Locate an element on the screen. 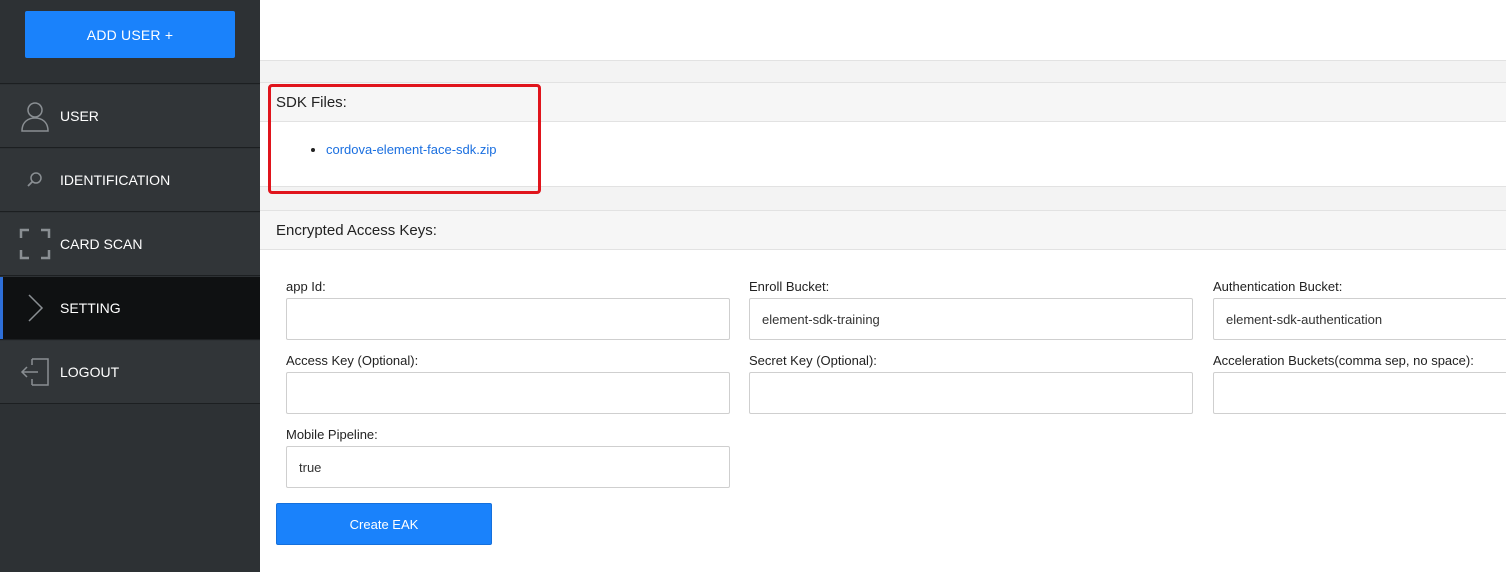  access-key-label: Access Key (Optional): is located at coordinates (352, 360).